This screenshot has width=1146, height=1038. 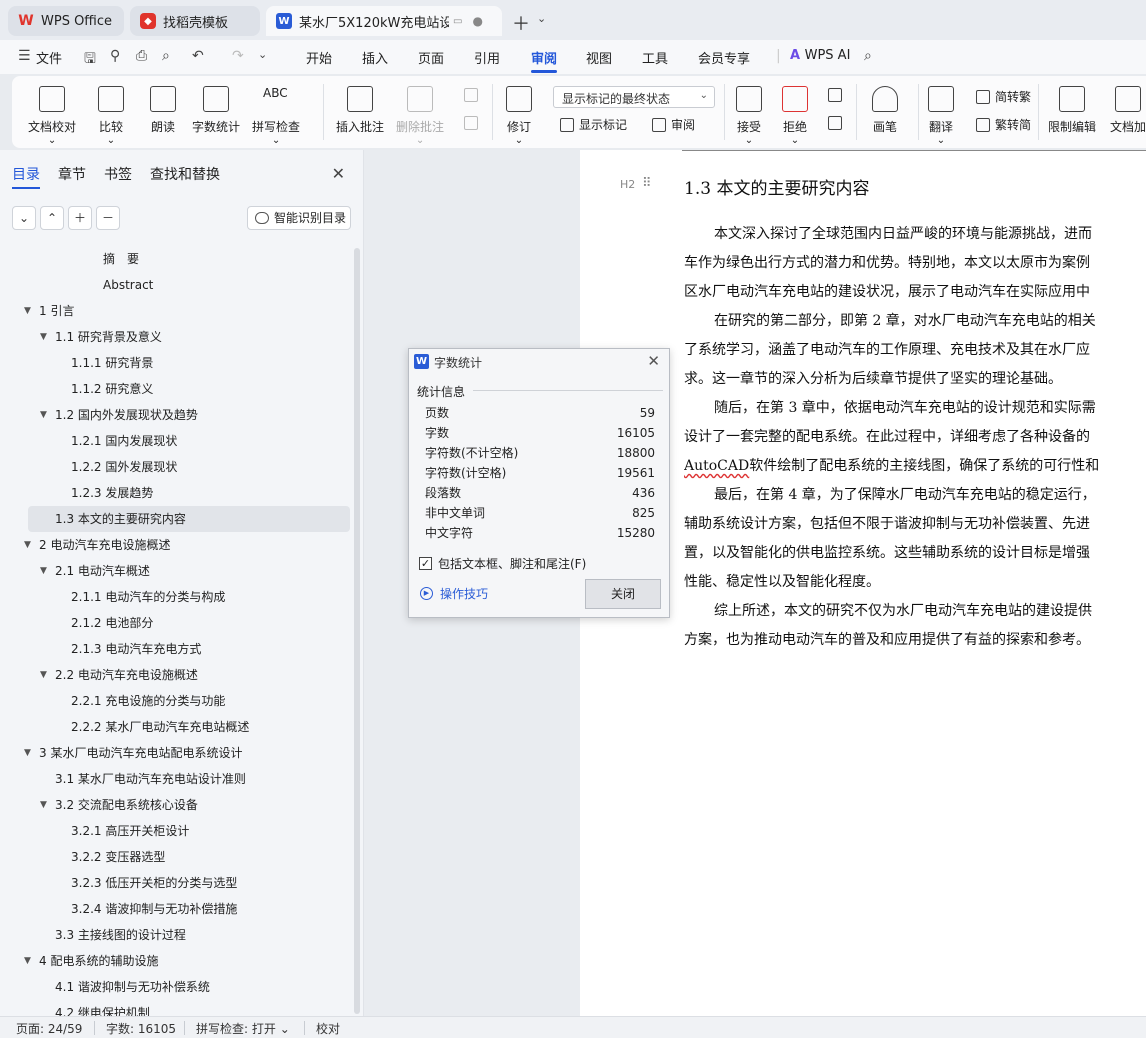 I want to click on menu-references: 引用, so click(x=487, y=57).